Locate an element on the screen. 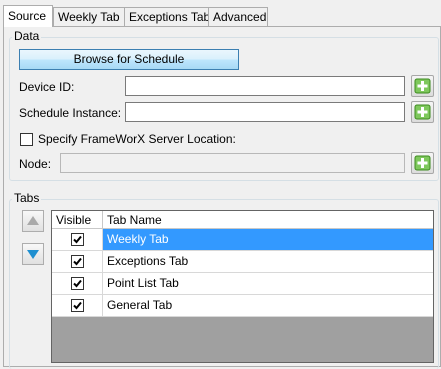 This screenshot has height=369, width=441. tab-name-cell: General Tab is located at coordinates (268, 305).